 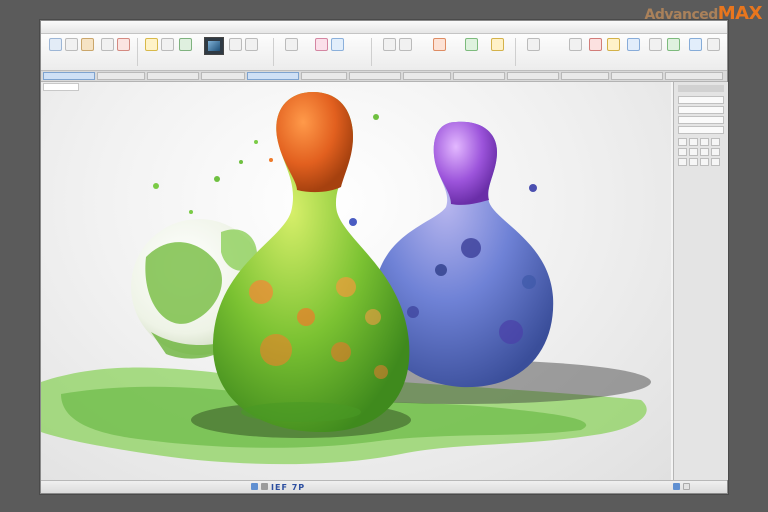 I want to click on watermark-logo: AdvancedMAX, so click(x=703, y=13).